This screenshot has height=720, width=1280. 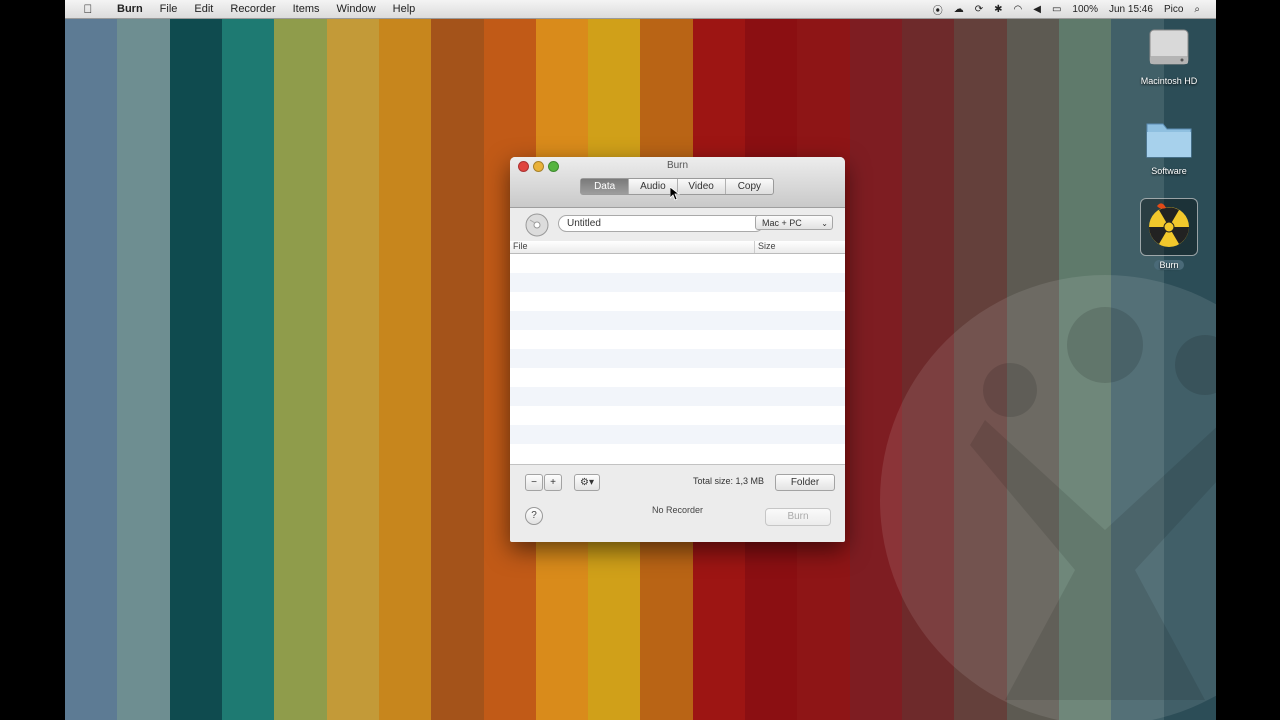 I want to click on menu-edit: Edit, so click(x=203, y=9).